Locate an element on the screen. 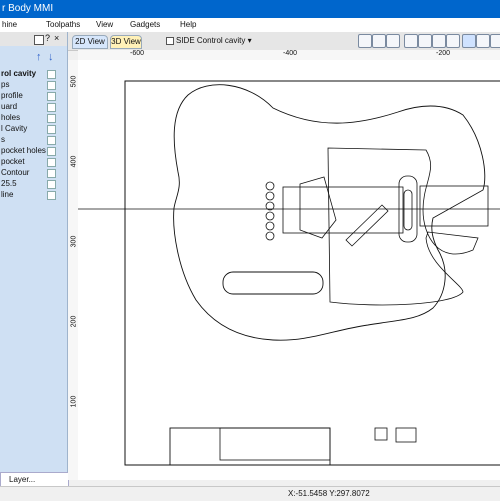  window-title: r Body MMI is located at coordinates (28, 8).